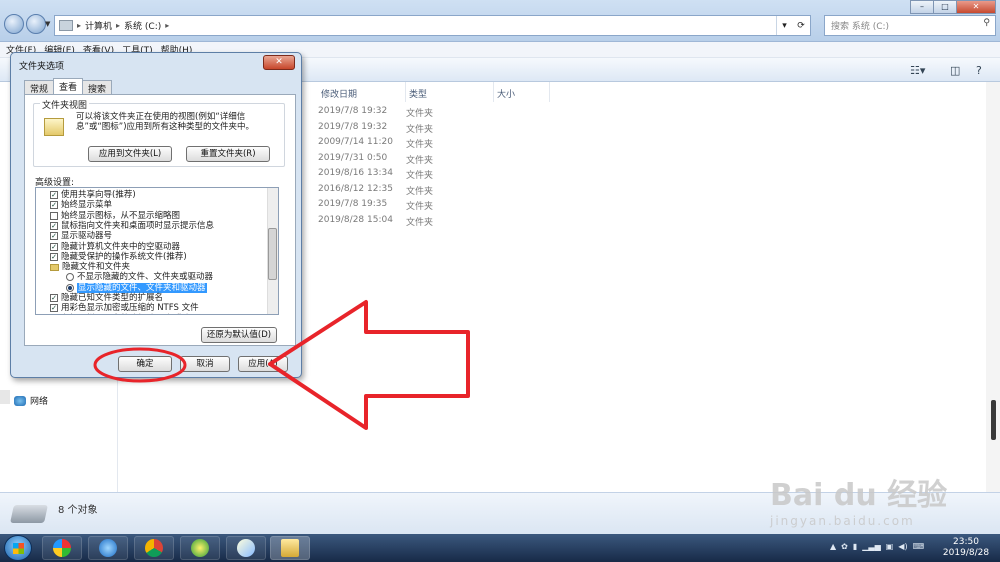 Image resolution: width=1000 pixels, height=562 pixels. What do you see at coordinates (239, 335) in the screenshot?
I see `restore-defaults-button: 还原为默认值(D)` at bounding box center [239, 335].